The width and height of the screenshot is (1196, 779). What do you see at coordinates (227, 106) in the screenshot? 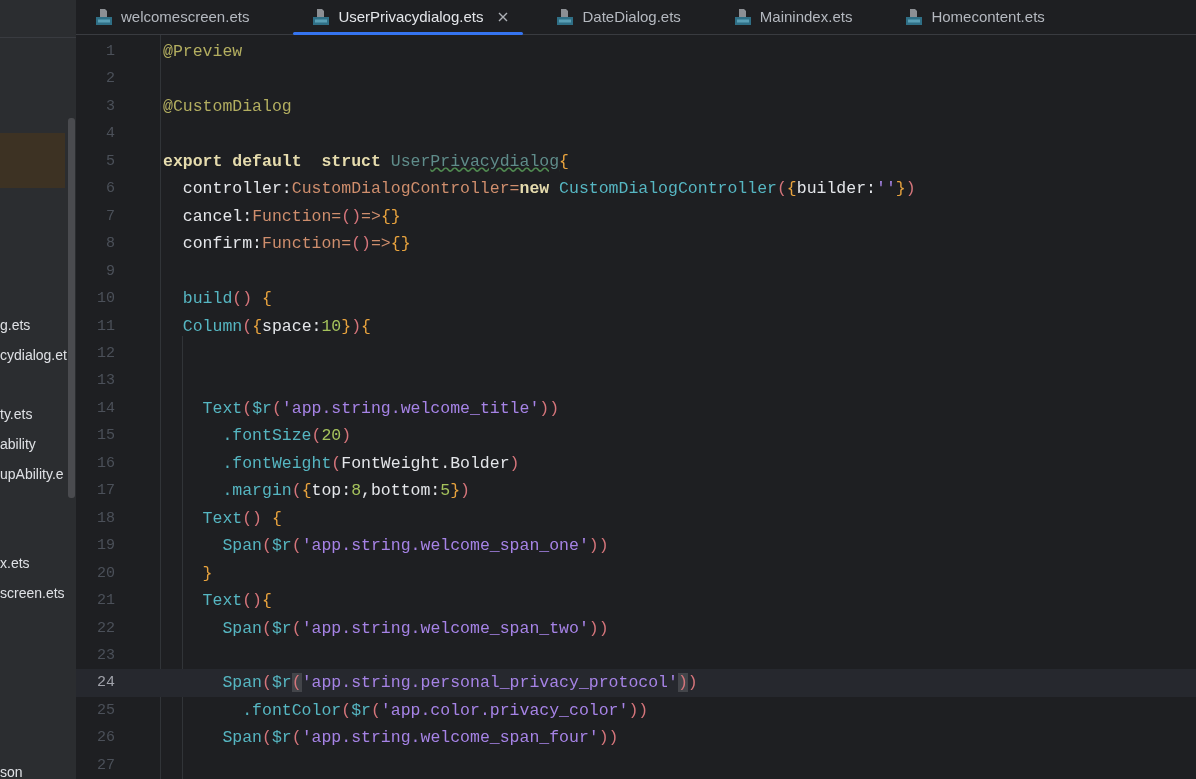
I see `code-line: @CustomDialog` at bounding box center [227, 106].